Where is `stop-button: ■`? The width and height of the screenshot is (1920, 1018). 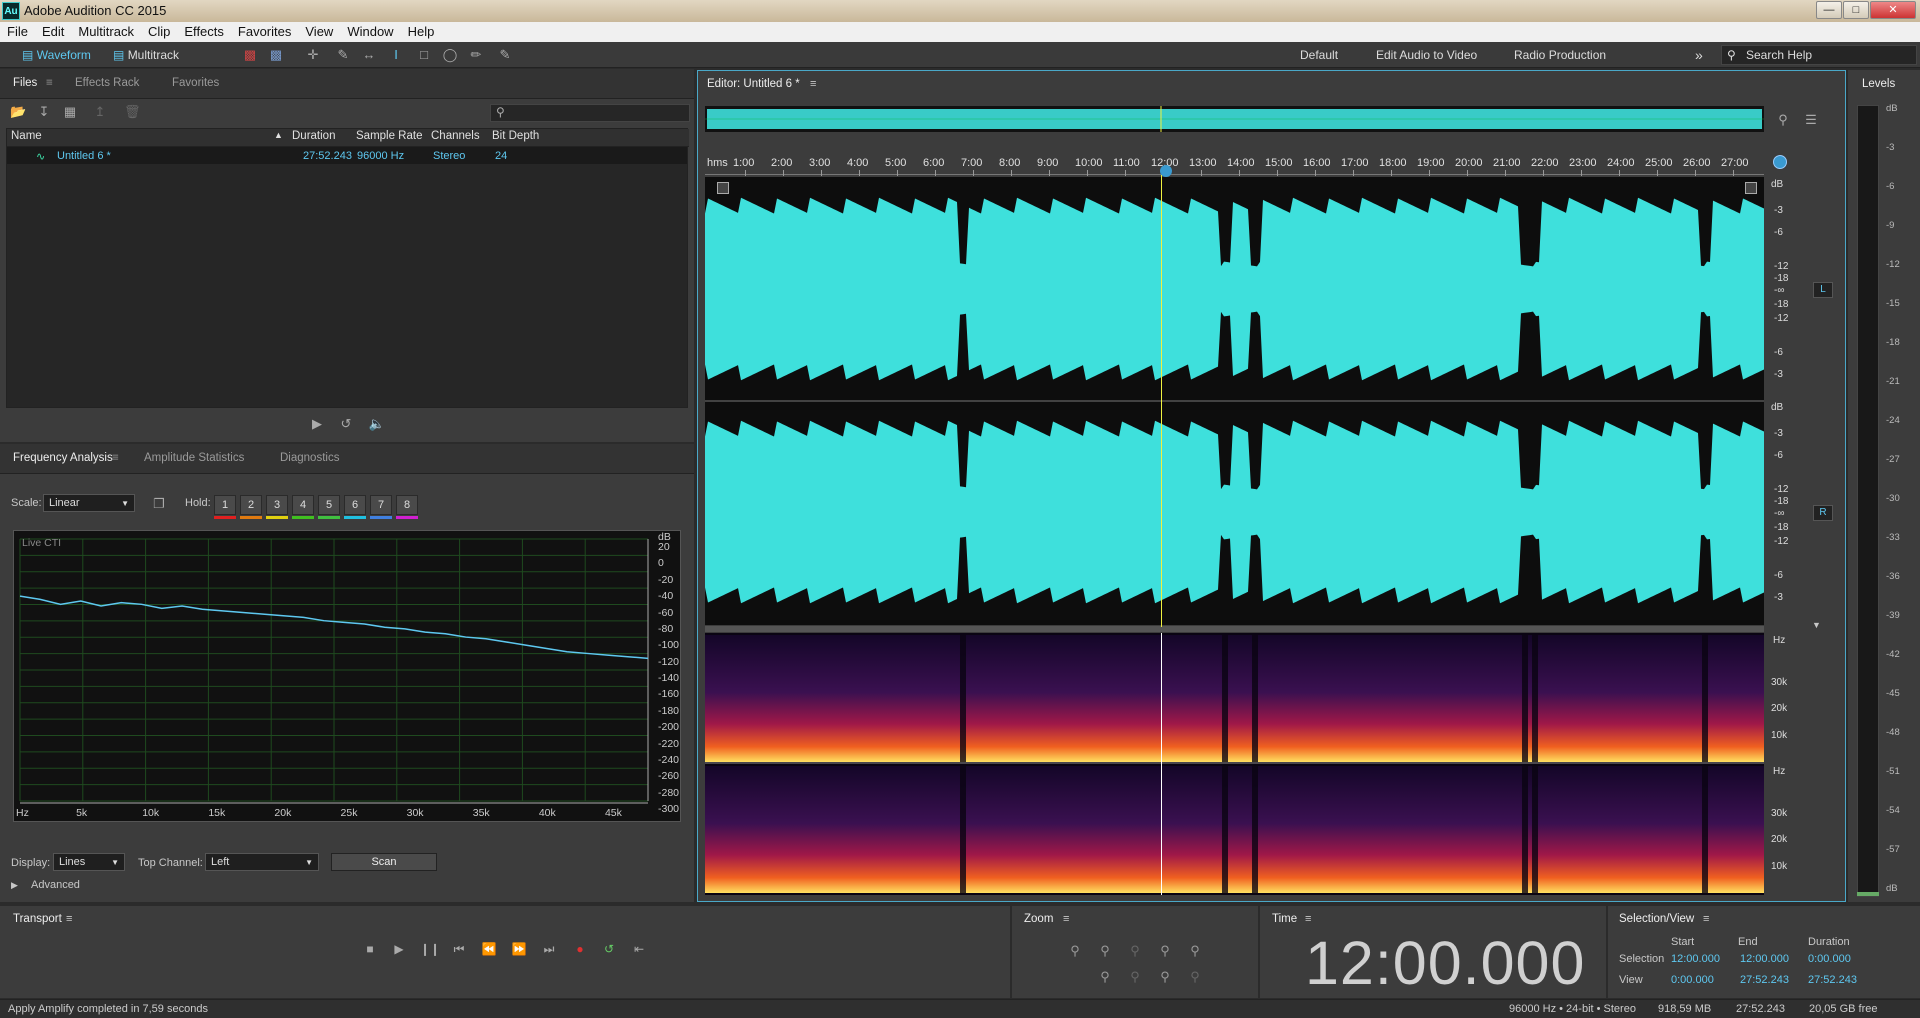 stop-button: ■ is located at coordinates (370, 949).